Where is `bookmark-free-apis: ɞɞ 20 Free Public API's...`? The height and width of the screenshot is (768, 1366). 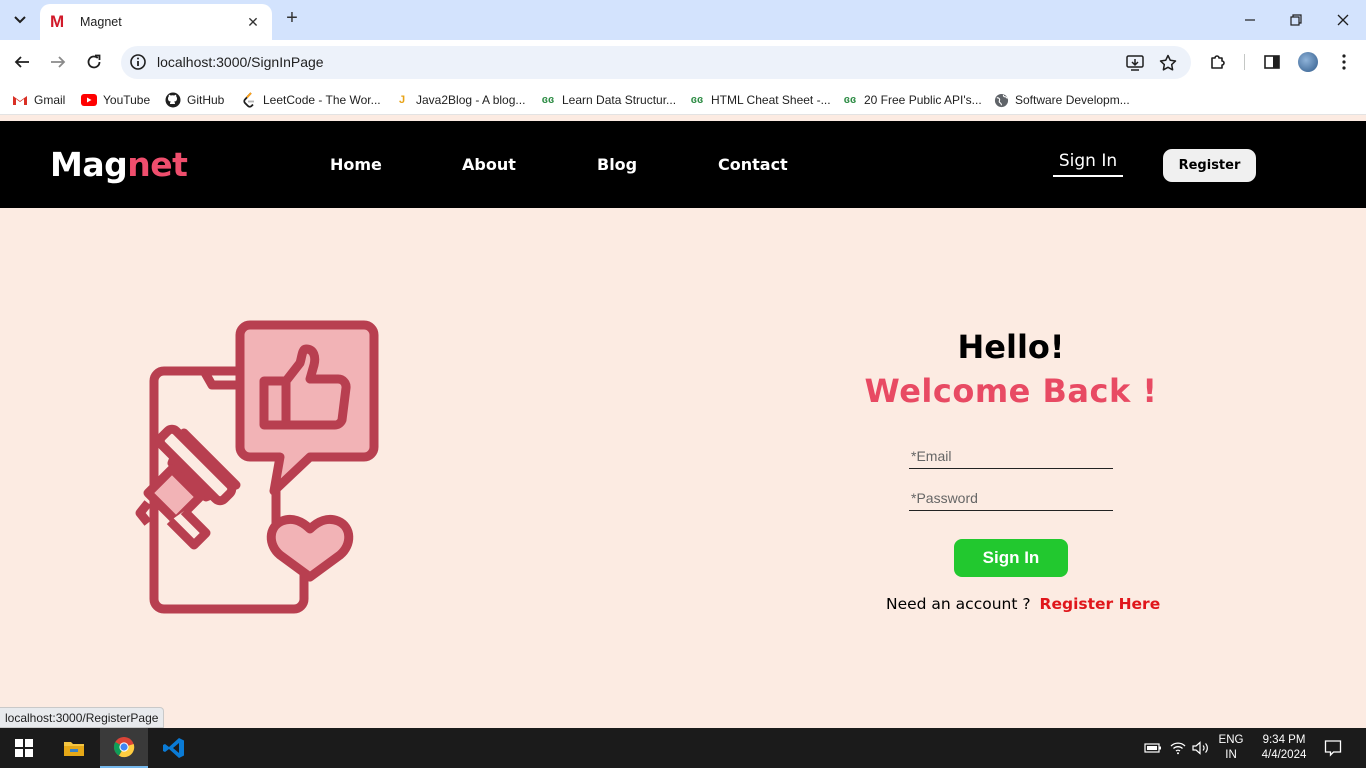 bookmark-free-apis: ɞɞ 20 Free Public API's... is located at coordinates (912, 100).